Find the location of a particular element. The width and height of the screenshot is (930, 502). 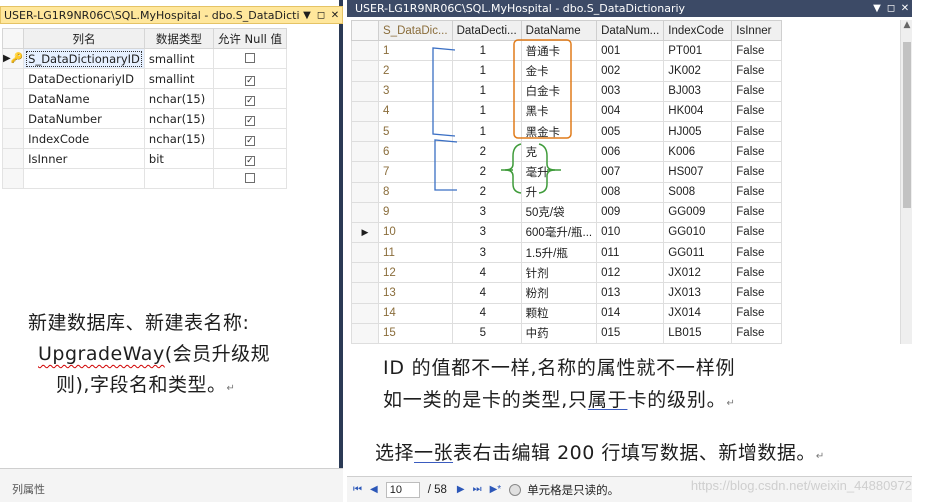

scroll-up-icon: ▲ is located at coordinates (907, 25).